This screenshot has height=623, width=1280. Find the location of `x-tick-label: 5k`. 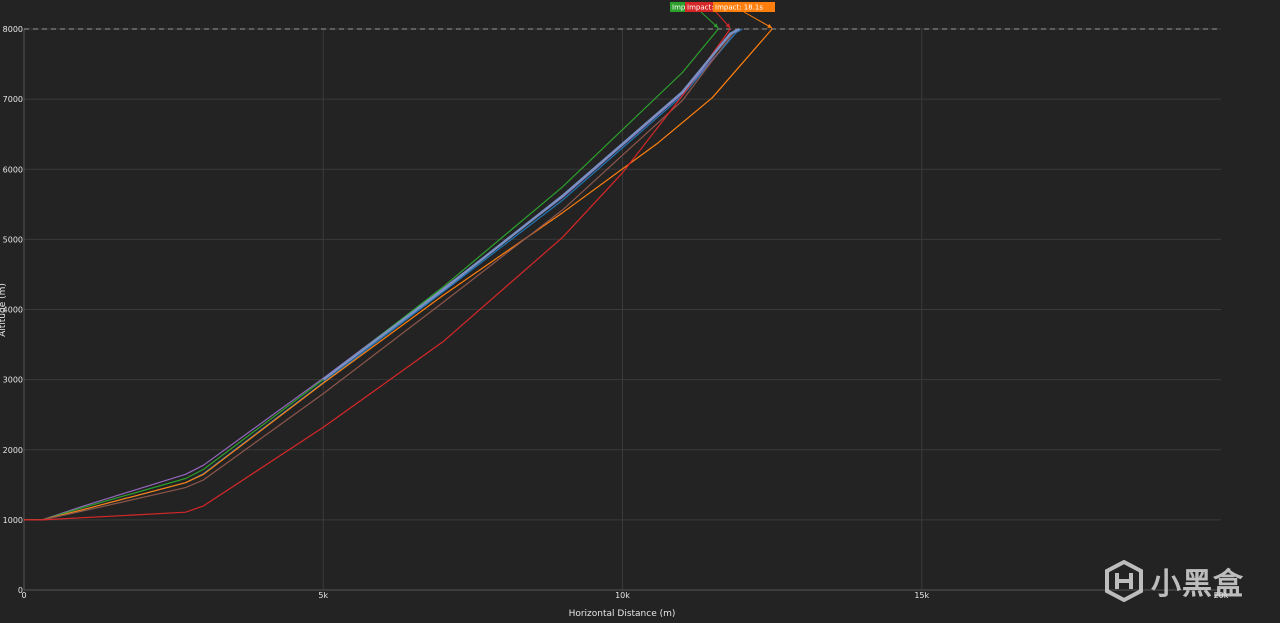

x-tick-label: 5k is located at coordinates (323, 595).